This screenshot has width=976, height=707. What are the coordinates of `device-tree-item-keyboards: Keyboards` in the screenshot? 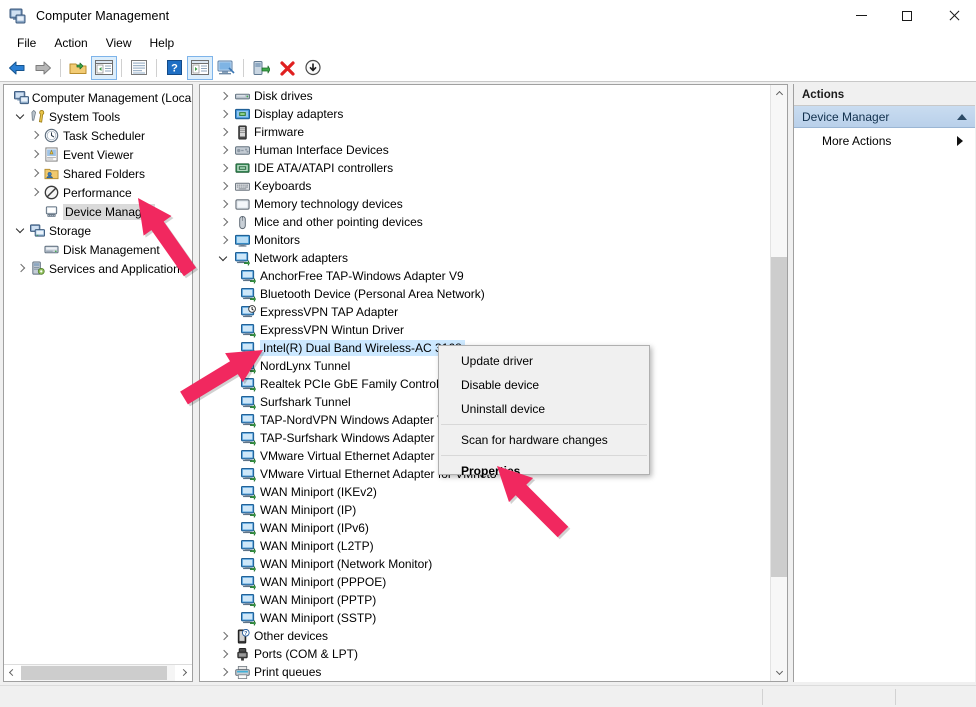 It's located at (485, 186).